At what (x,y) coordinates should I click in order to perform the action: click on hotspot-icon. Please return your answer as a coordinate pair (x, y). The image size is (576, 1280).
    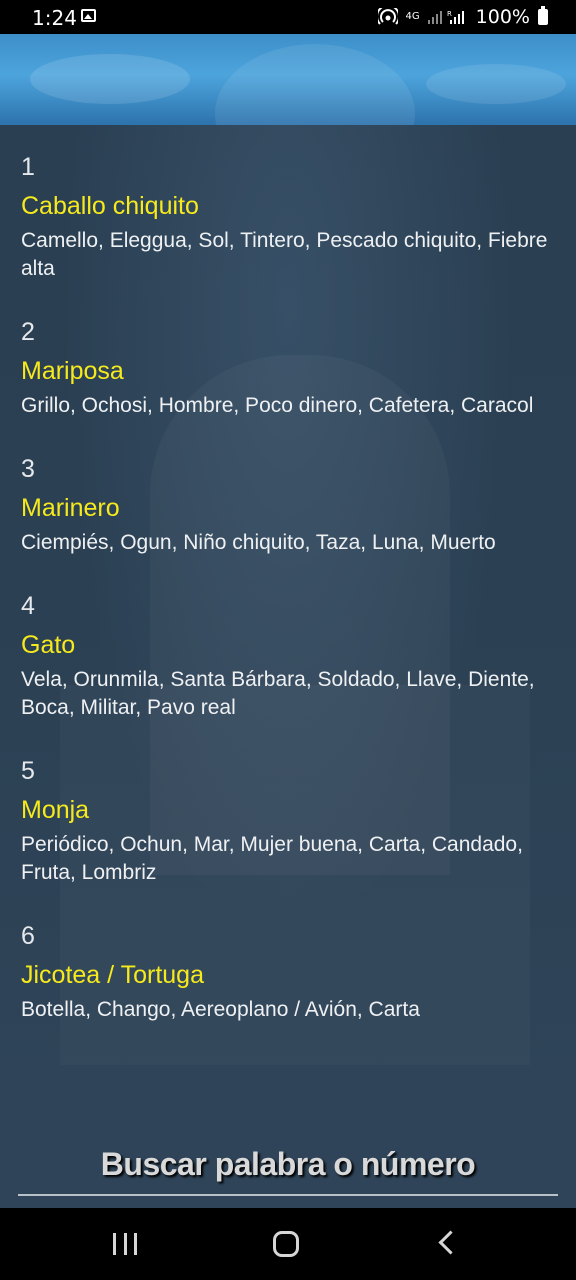
    Looking at the image, I should click on (387, 16).